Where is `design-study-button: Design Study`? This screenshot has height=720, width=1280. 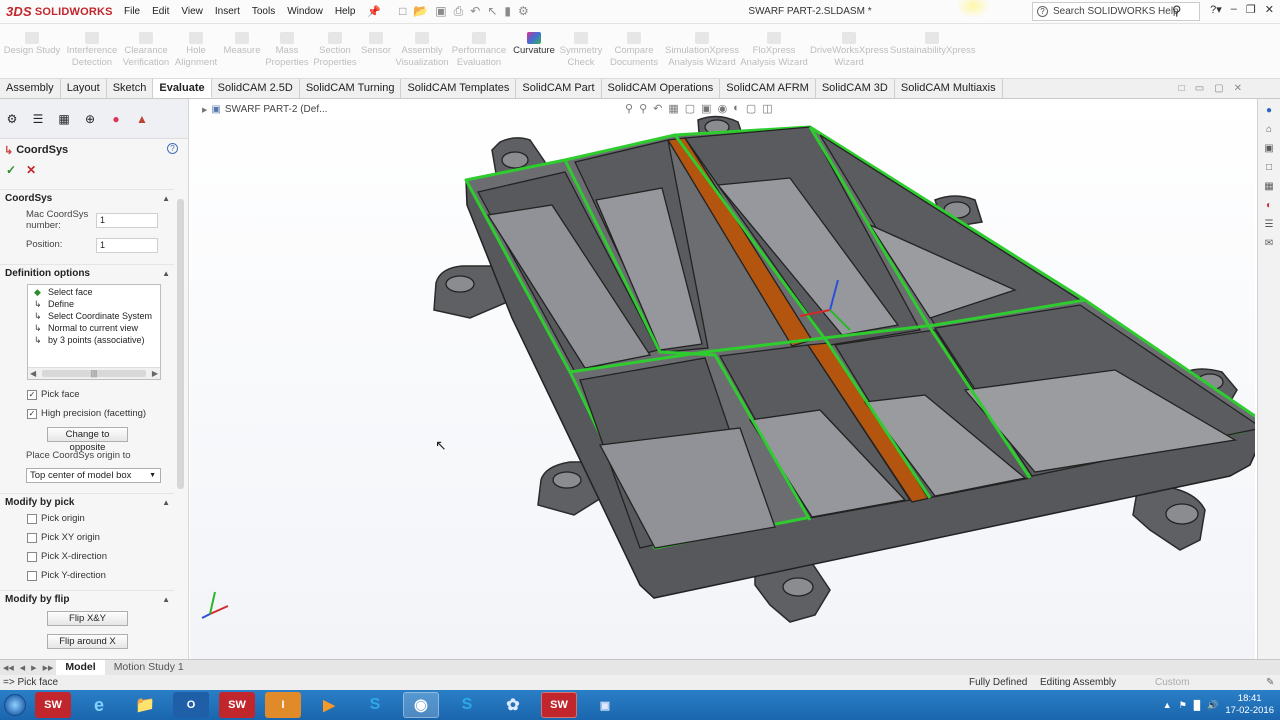
design-study-button: Design Study is located at coordinates (32, 44).